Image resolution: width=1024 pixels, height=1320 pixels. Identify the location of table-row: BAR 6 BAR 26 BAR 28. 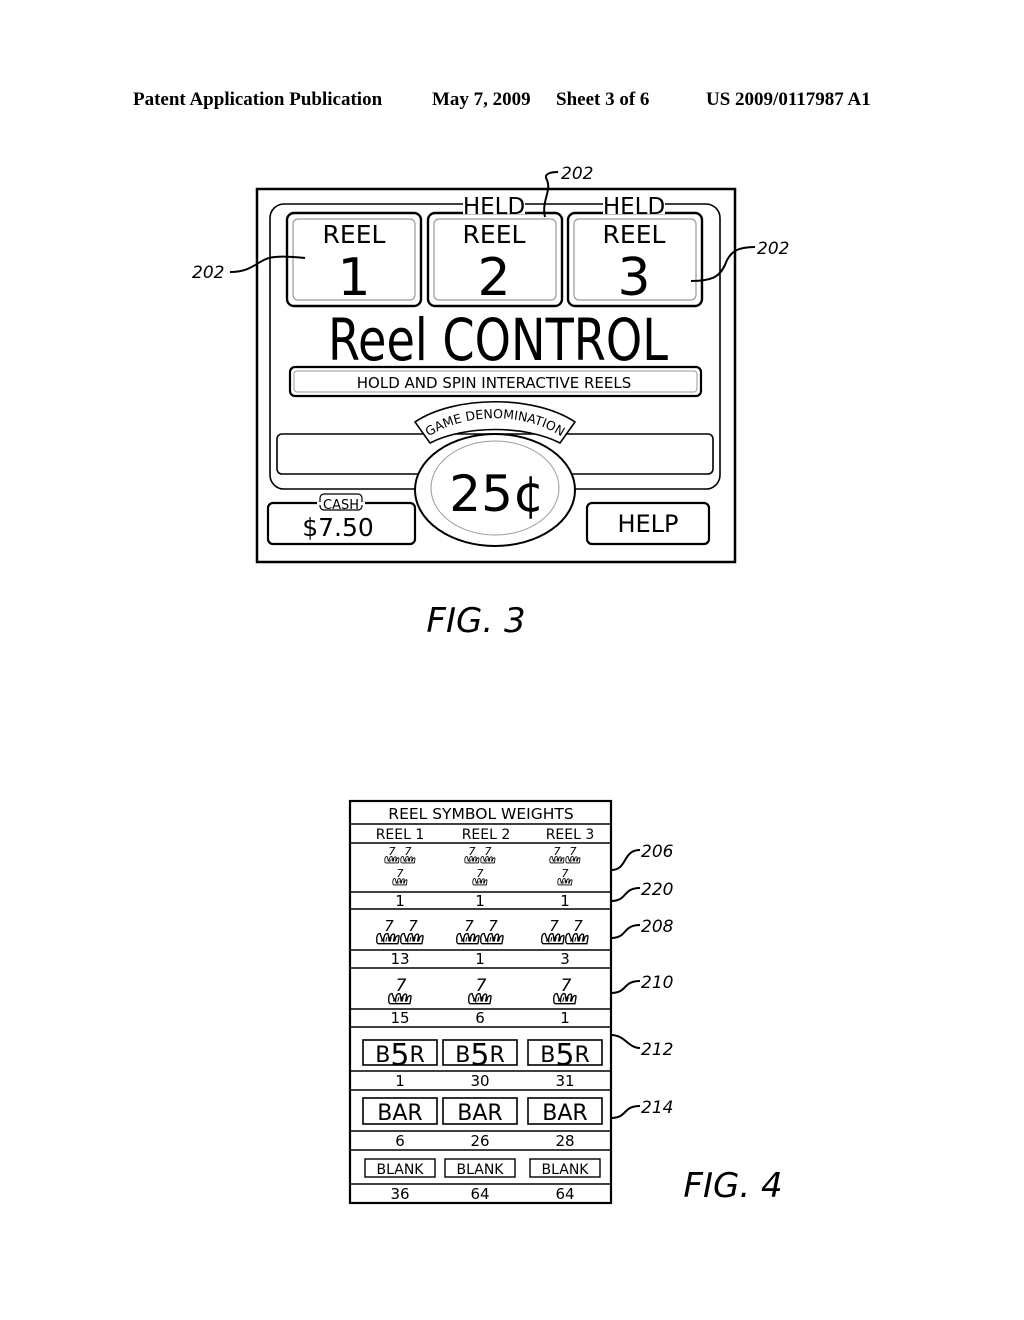
(480, 1124).